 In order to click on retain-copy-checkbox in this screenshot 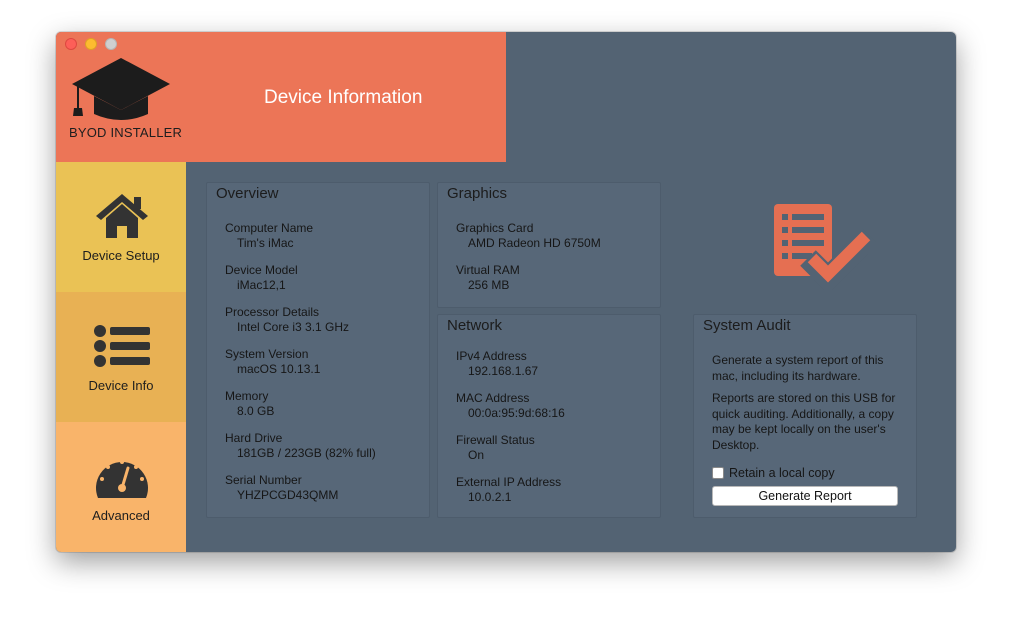, I will do `click(718, 473)`.